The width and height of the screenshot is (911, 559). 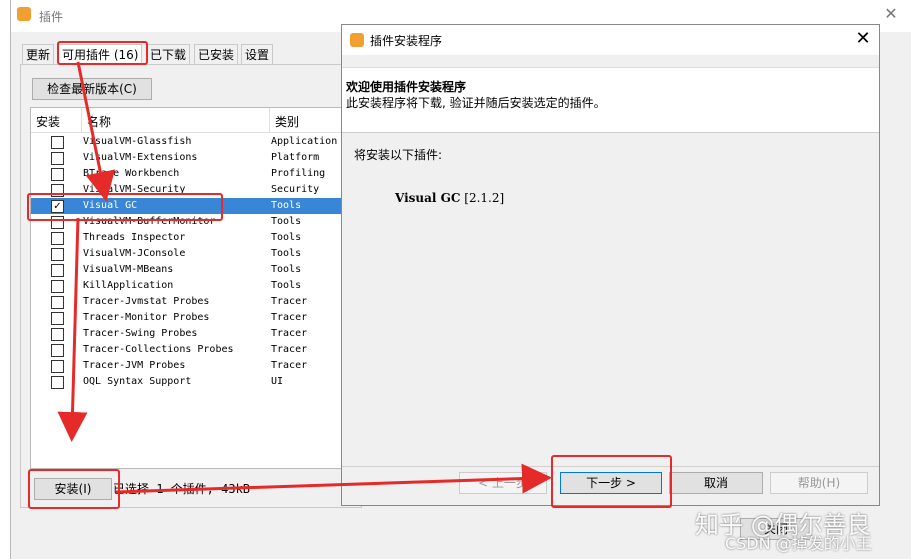 I want to click on arrow-install-to-next, so click(x=333, y=478).